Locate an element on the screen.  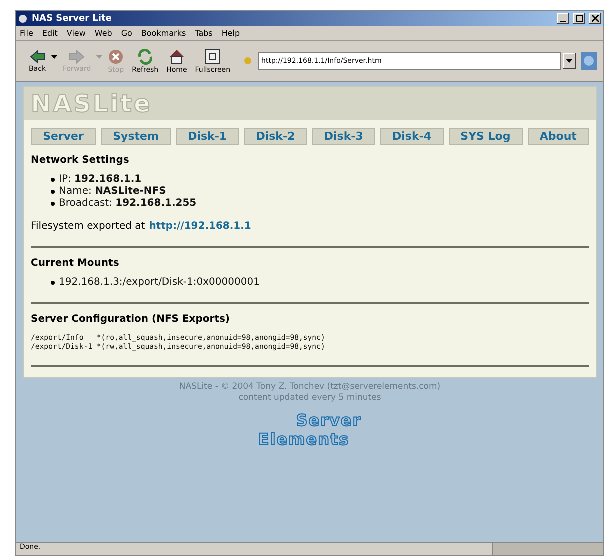
caret-icon is located at coordinates (569, 61).